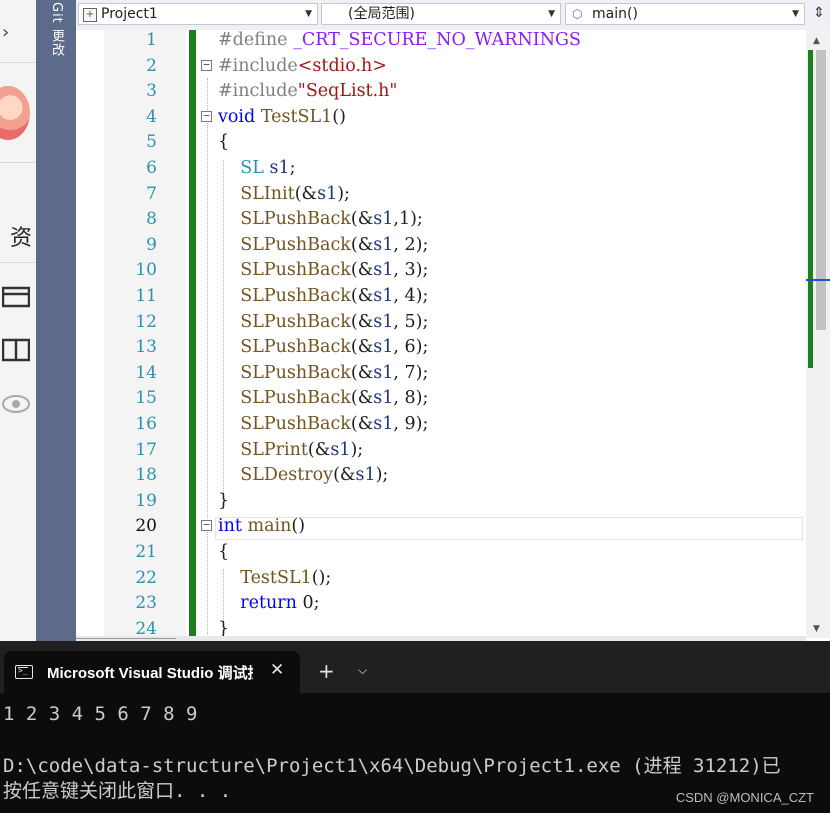 This screenshot has width=830, height=813. What do you see at coordinates (685, 14) in the screenshot?
I see `member-dropdown: ⬡ main() ▼` at bounding box center [685, 14].